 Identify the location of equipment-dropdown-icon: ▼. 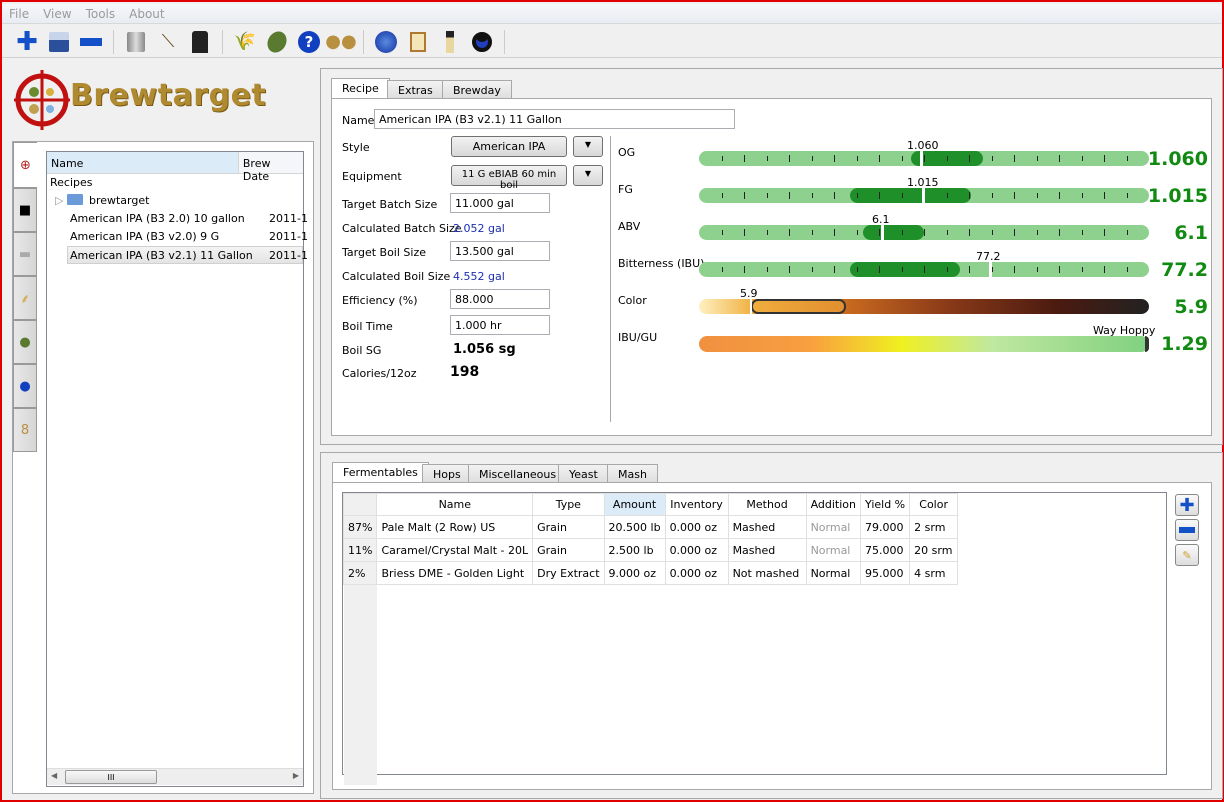
(588, 175).